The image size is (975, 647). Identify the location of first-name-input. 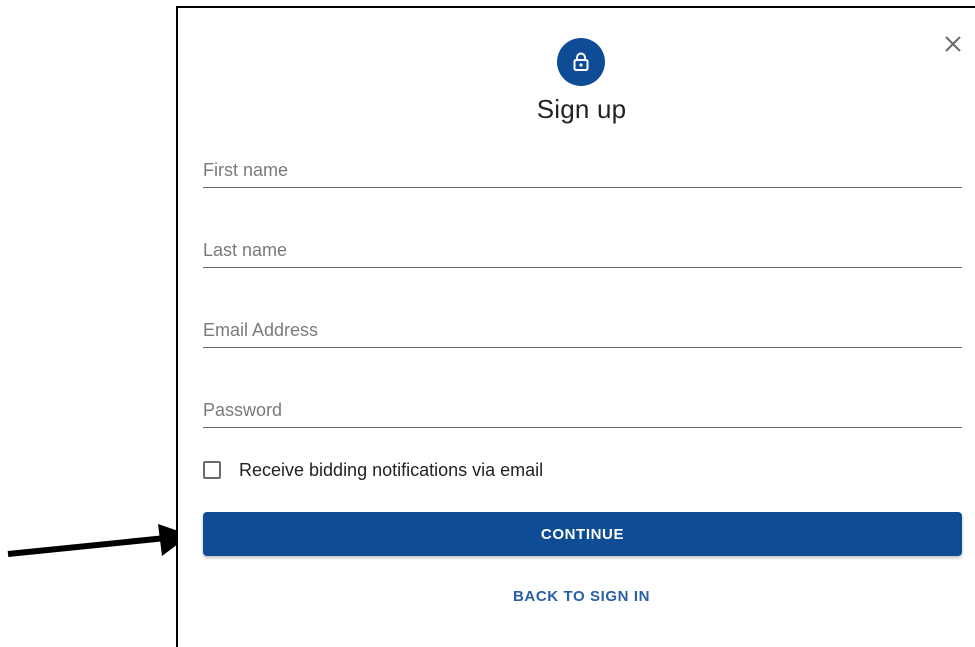
(582, 170).